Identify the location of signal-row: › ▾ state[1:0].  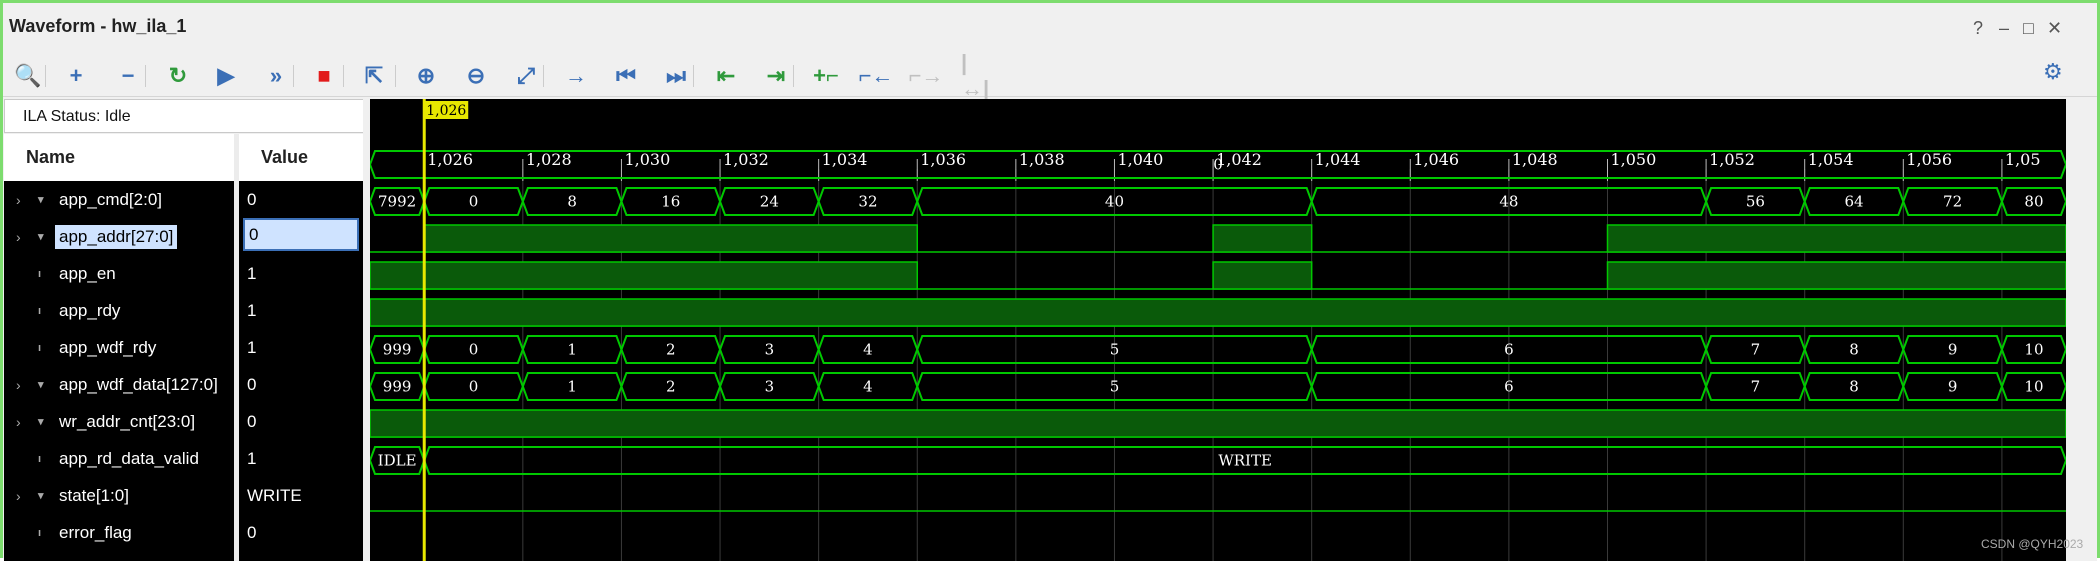
(119, 495).